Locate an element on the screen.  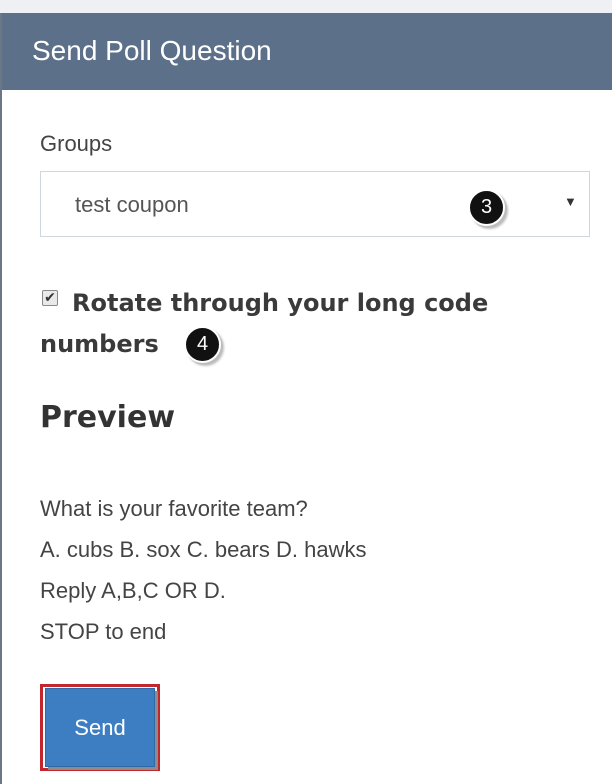
groups-select-value: test coupon is located at coordinates (132, 204).